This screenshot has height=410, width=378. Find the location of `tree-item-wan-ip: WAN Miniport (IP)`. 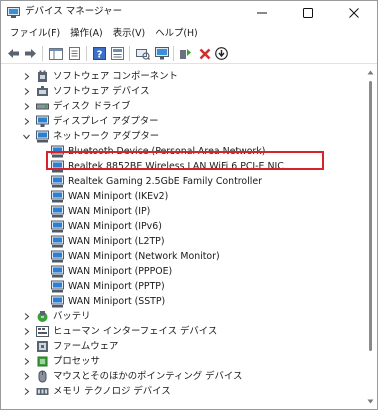

tree-item-wan-ip: WAN Miniport (IP) is located at coordinates (182, 211).